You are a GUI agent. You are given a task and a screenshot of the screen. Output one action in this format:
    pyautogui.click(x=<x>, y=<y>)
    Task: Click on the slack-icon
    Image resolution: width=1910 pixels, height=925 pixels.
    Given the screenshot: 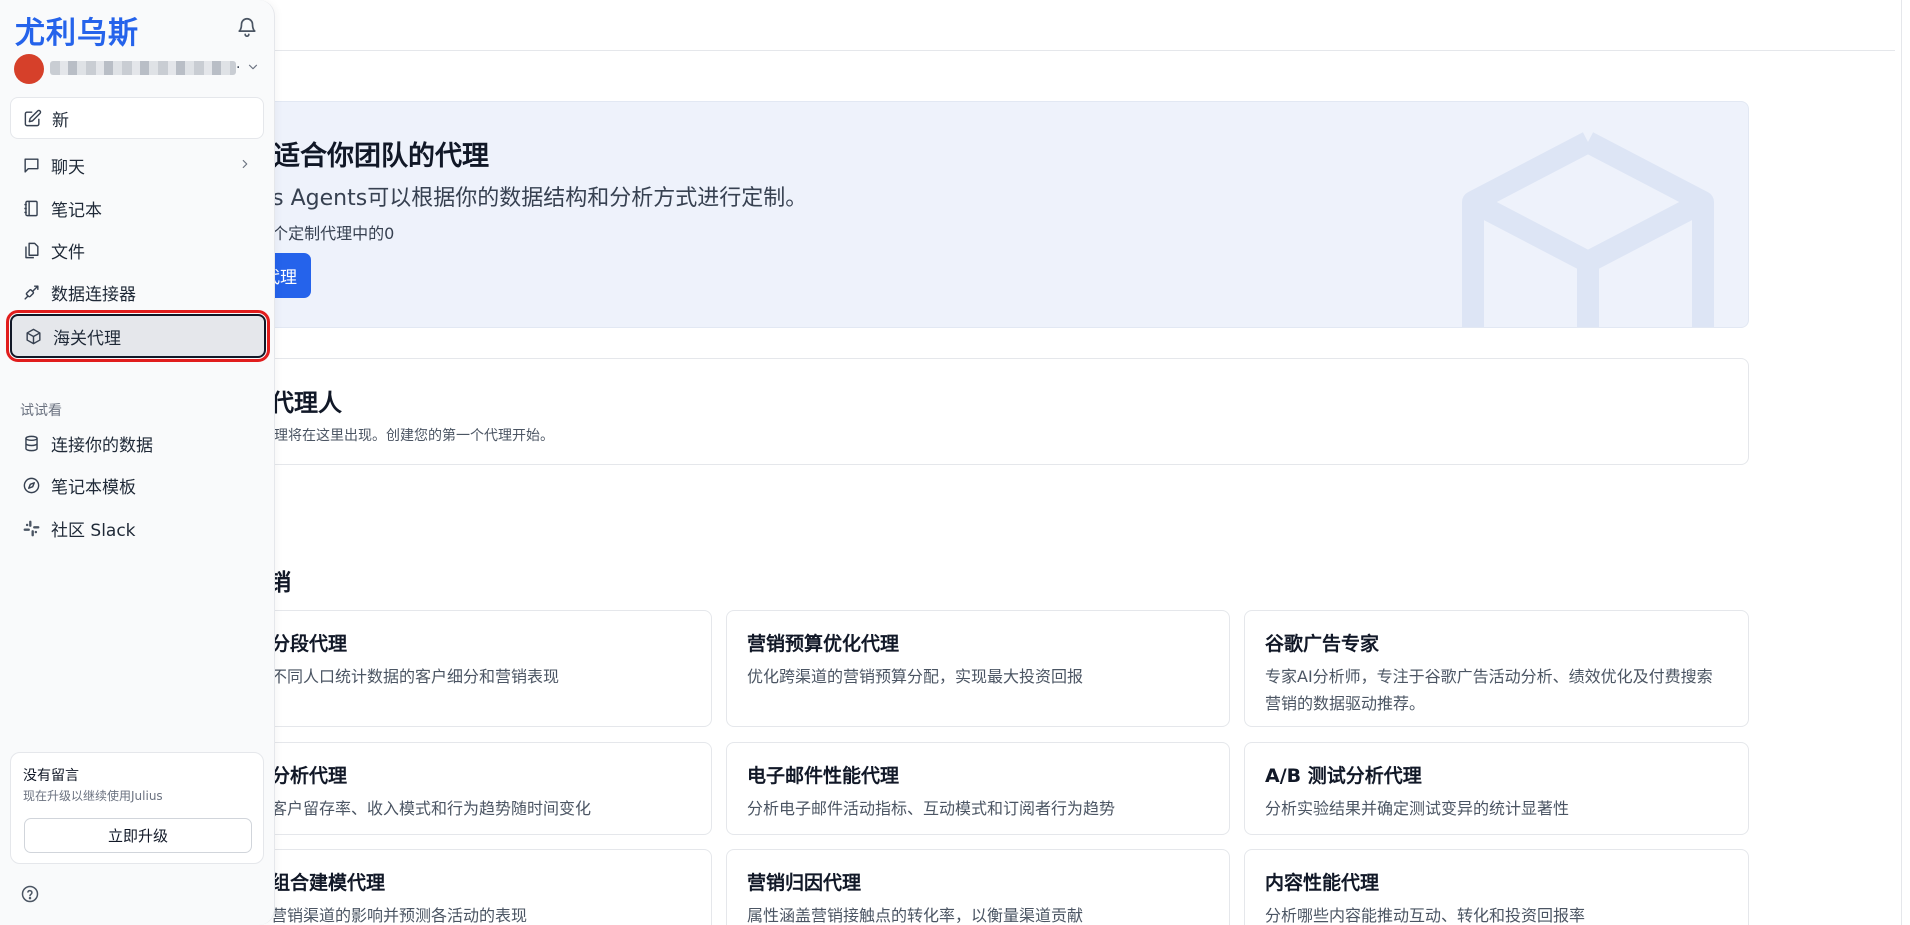 What is the action you would take?
    pyautogui.click(x=31, y=528)
    